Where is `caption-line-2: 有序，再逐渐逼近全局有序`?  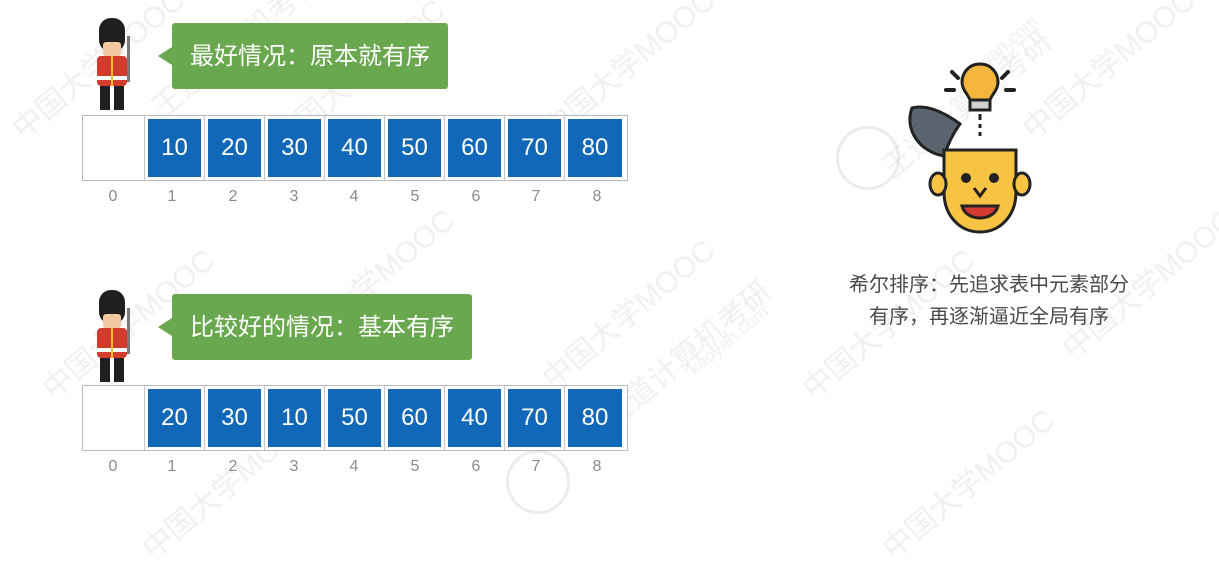
caption-line-2: 有序，再逐渐逼近全局有序 is located at coordinates (989, 316).